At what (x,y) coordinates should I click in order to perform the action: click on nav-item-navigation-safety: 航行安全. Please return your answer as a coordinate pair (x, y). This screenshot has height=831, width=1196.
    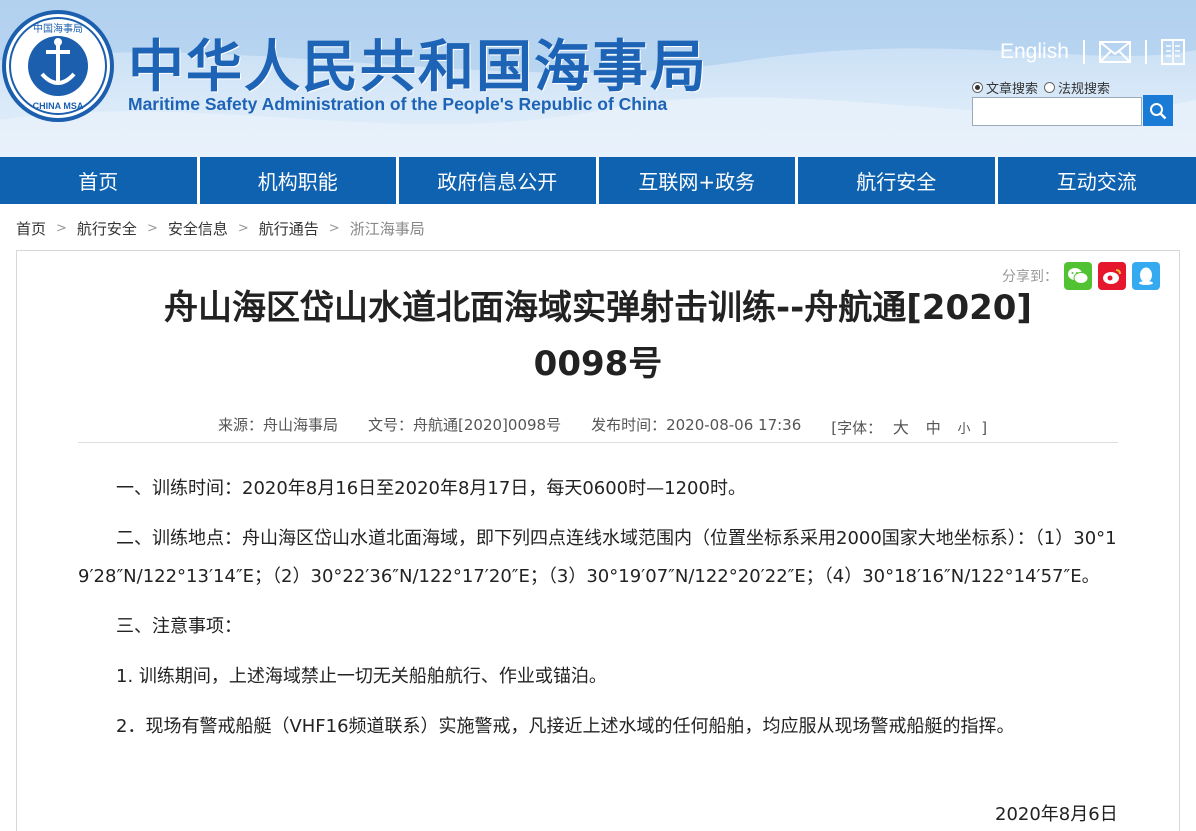
    Looking at the image, I should click on (896, 180).